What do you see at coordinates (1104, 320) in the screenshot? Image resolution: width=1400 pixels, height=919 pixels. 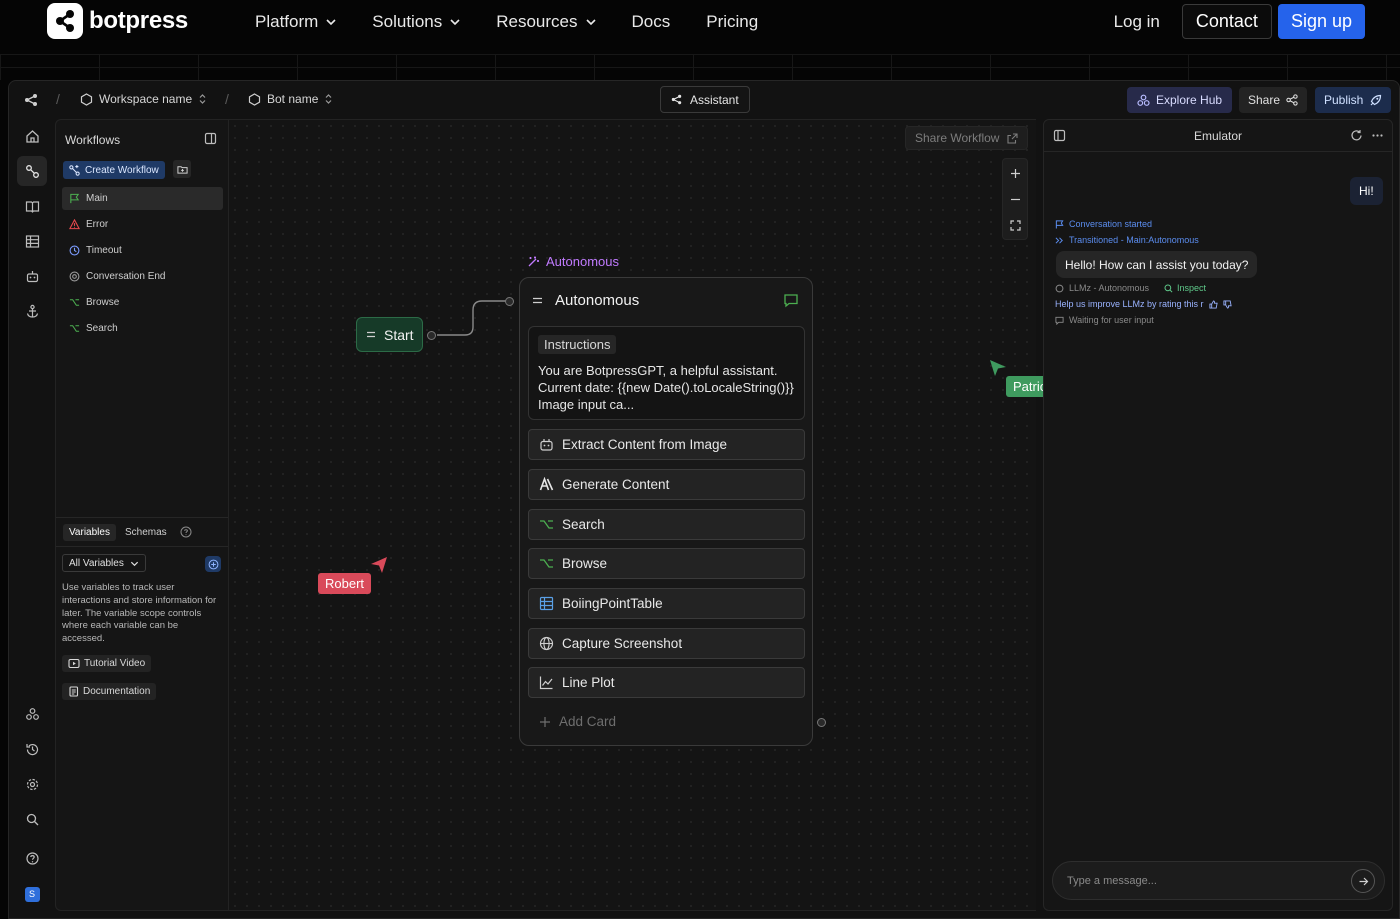 I see `waiting-status: Waiting for user input` at bounding box center [1104, 320].